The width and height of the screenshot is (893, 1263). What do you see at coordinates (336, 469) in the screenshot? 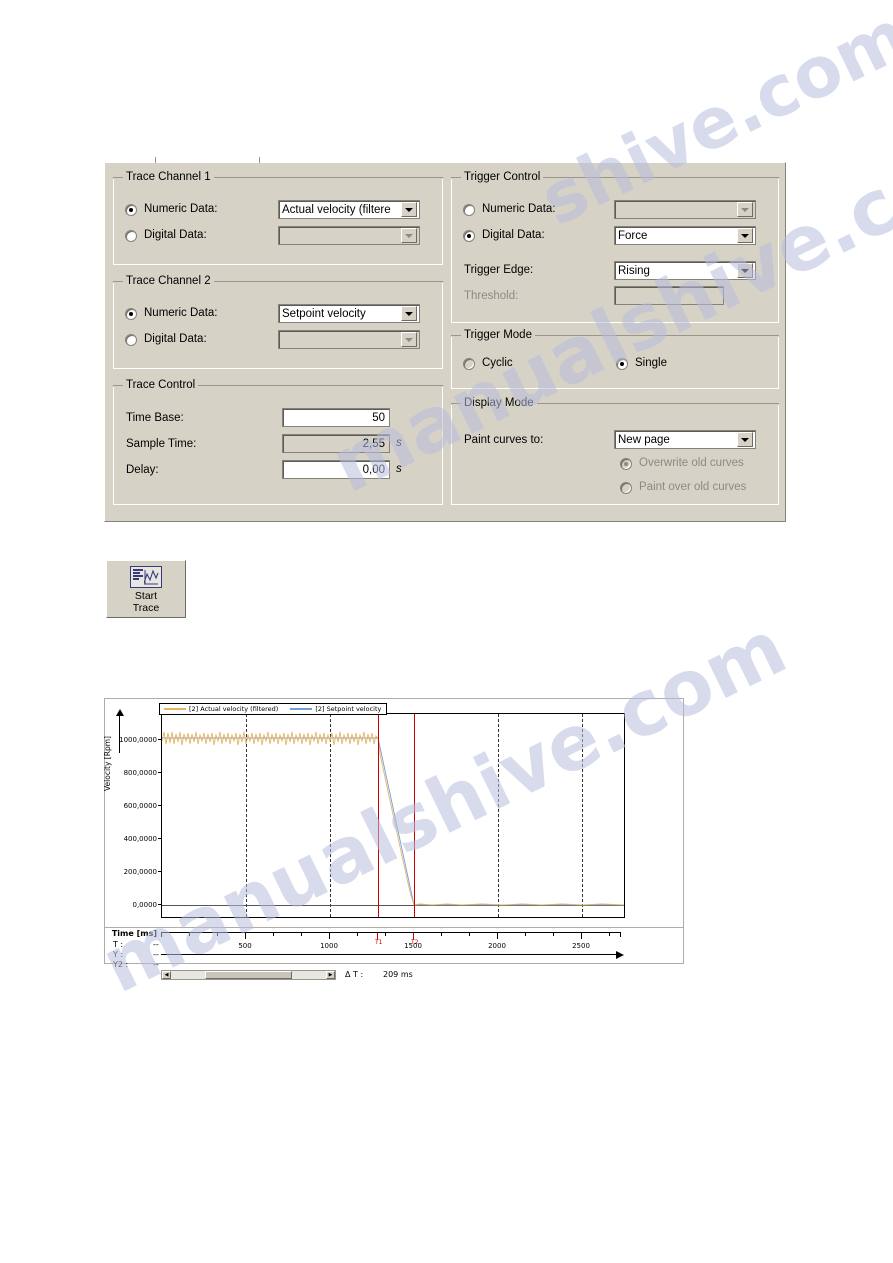
I see `input-delay: 0,00` at bounding box center [336, 469].